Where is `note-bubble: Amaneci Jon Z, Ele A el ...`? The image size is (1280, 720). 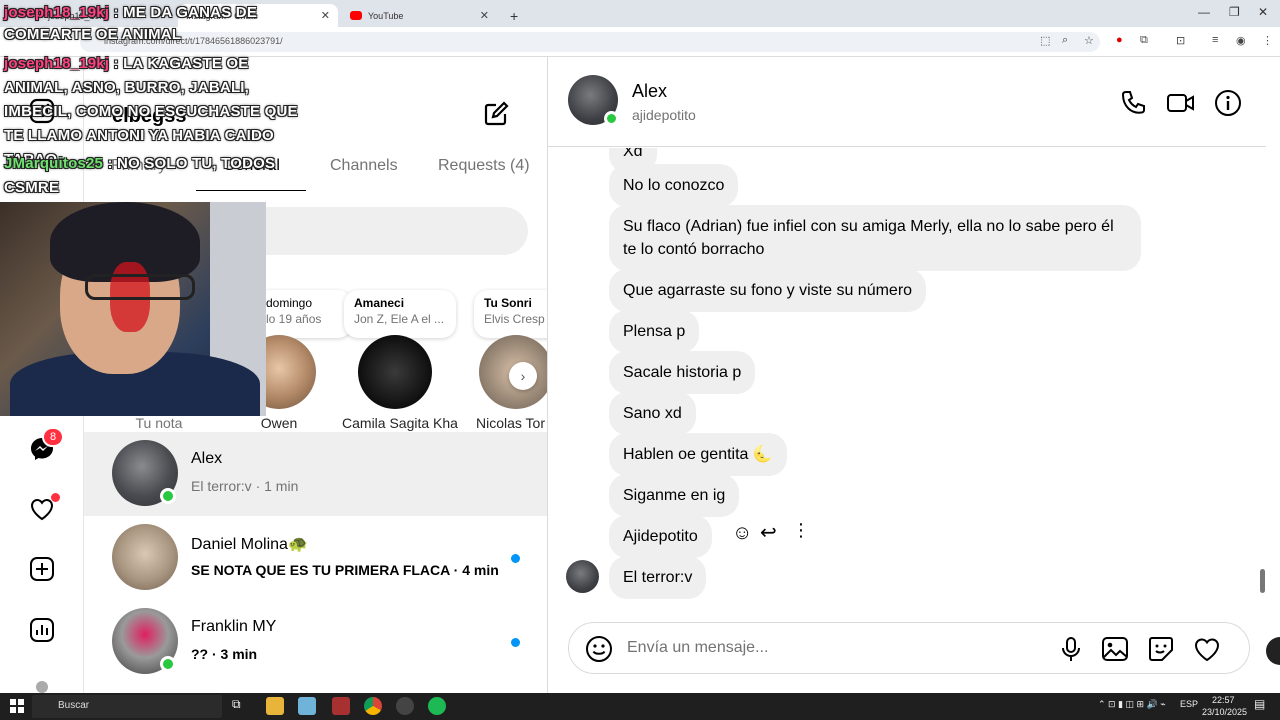 note-bubble: Amaneci Jon Z, Ele A el ... is located at coordinates (400, 314).